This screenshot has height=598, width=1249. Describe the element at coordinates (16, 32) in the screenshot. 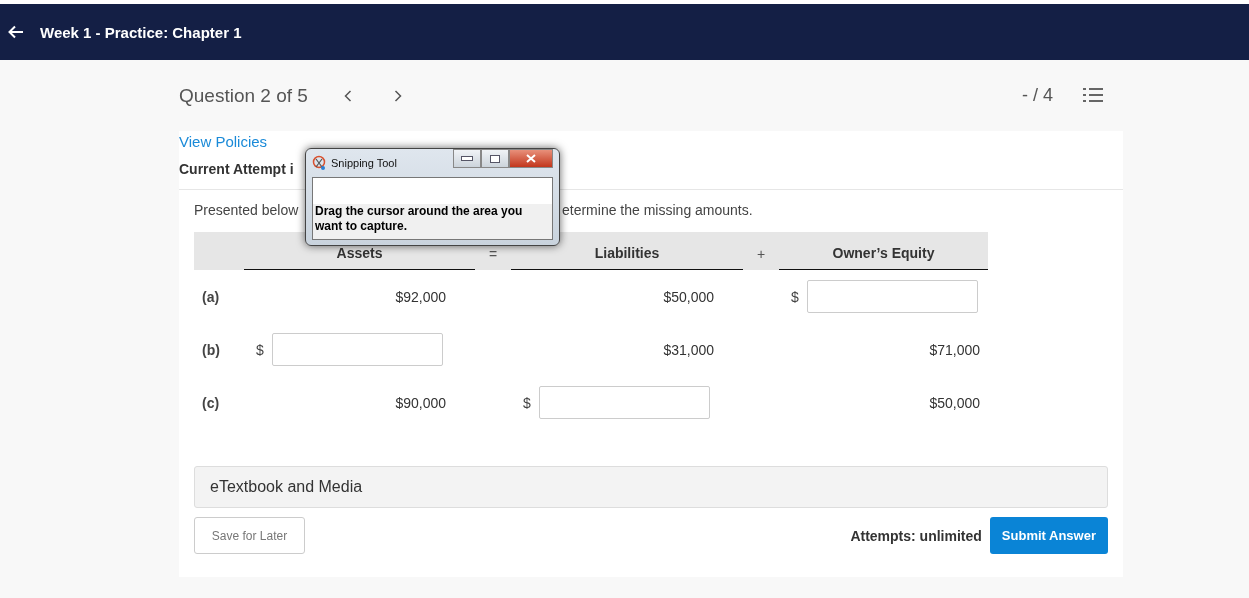

I see `back-arrow-icon` at that location.